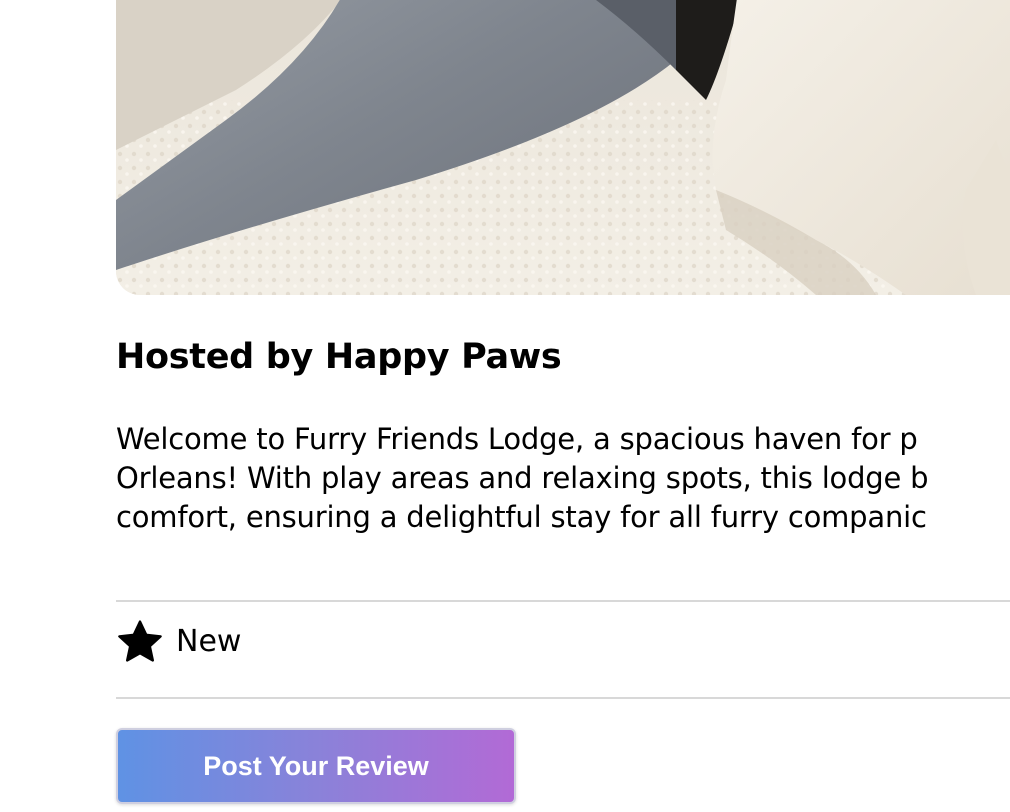 This screenshot has width=1010, height=812. What do you see at coordinates (140, 642) in the screenshot?
I see `star-icon` at bounding box center [140, 642].